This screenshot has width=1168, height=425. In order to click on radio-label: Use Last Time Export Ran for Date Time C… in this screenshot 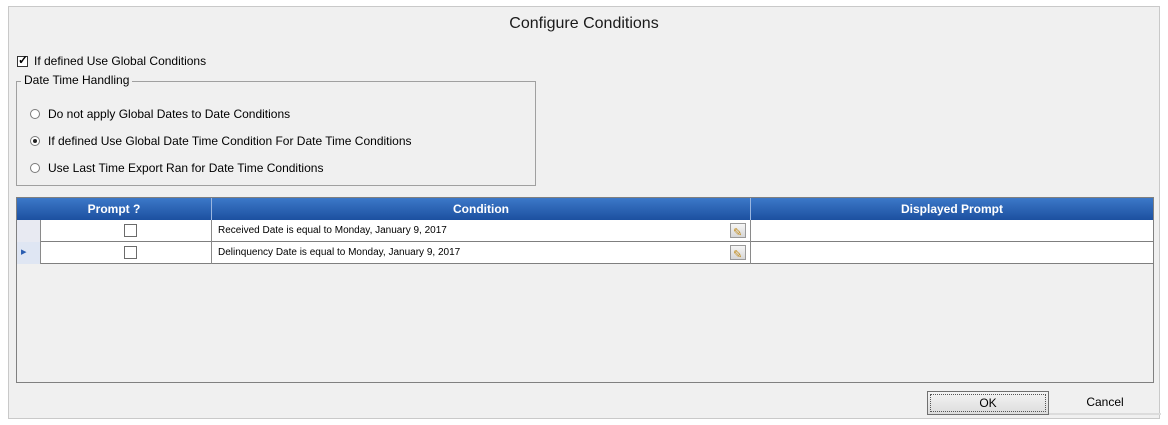, I will do `click(186, 168)`.